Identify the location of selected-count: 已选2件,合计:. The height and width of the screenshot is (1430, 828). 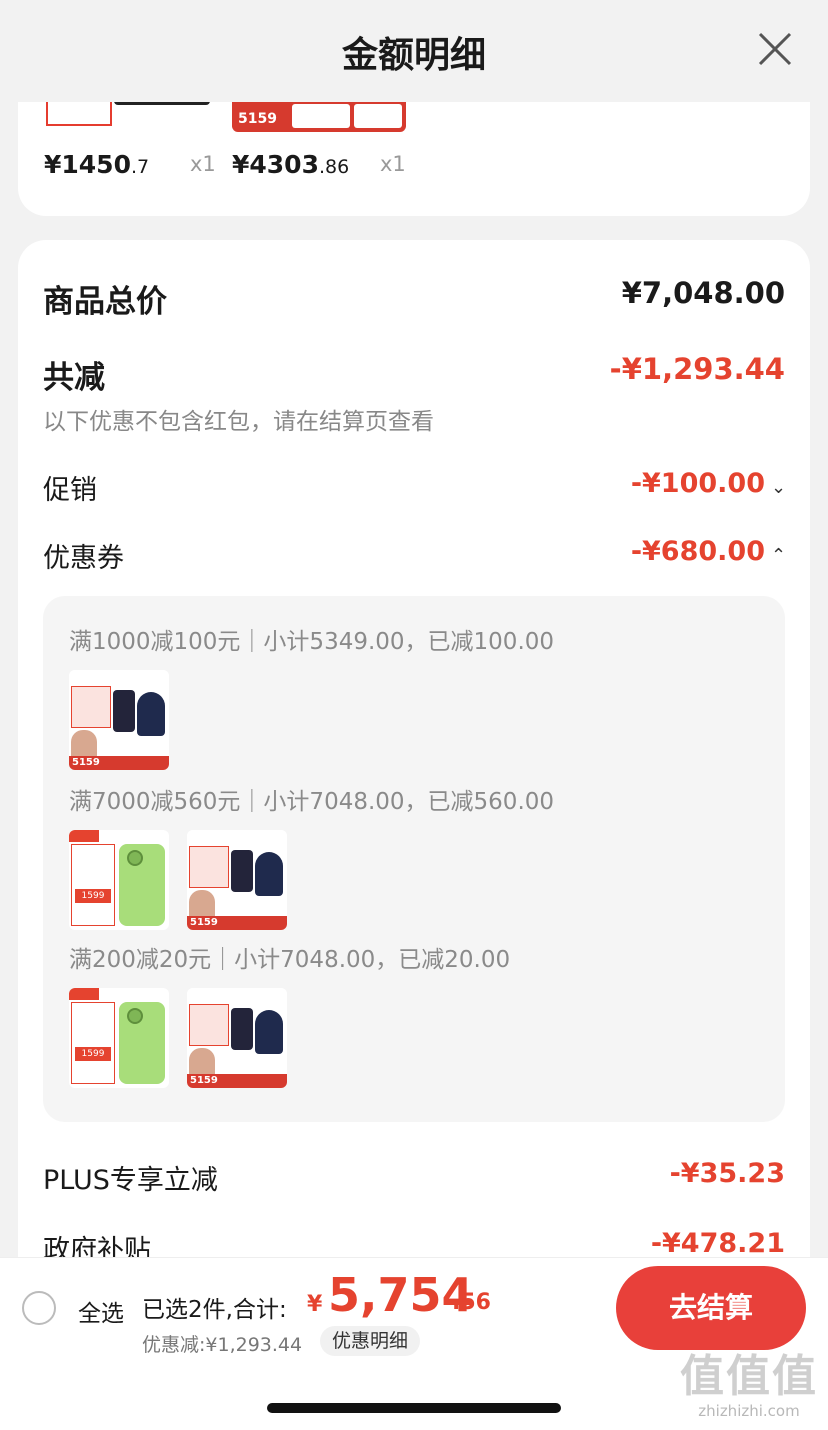
(214, 1310).